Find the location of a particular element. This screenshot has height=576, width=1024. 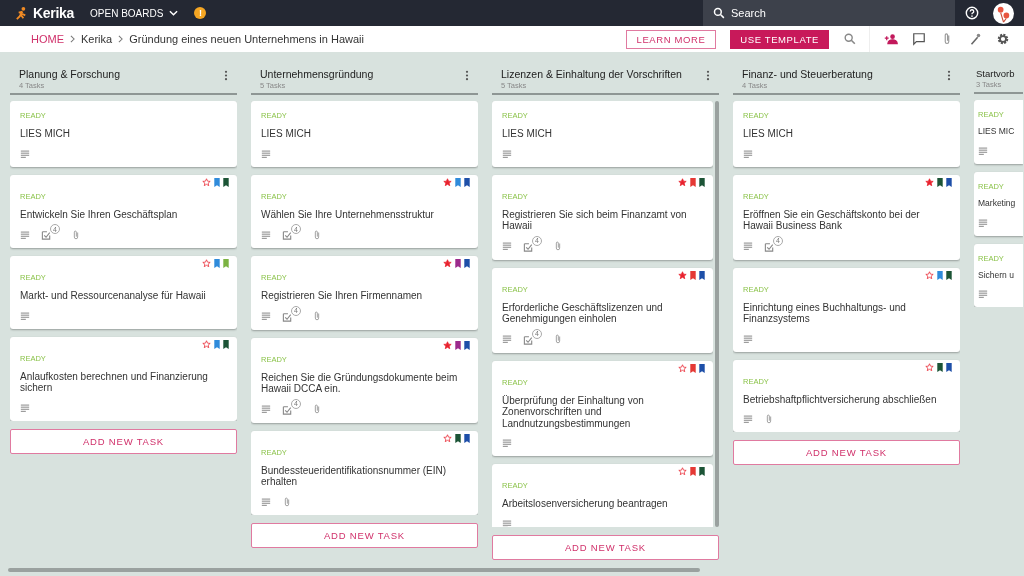

task-title: Anlaufkosten berechnen und Finanzierung sichern is located at coordinates (114, 382).